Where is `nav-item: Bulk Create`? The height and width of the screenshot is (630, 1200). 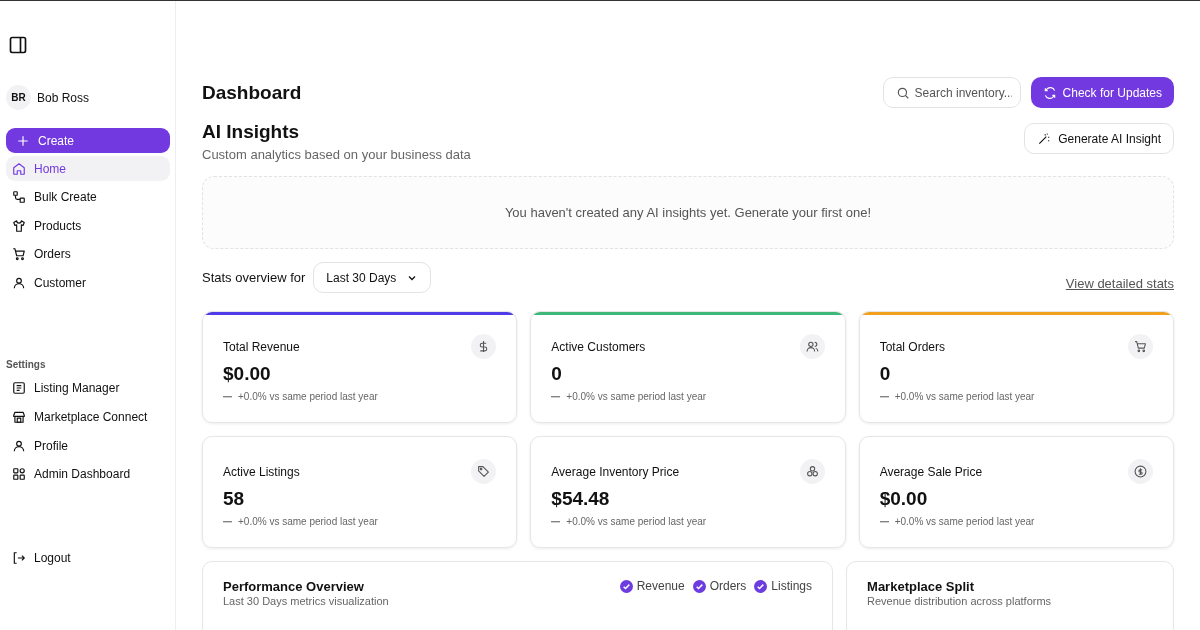 nav-item: Bulk Create is located at coordinates (88, 197).